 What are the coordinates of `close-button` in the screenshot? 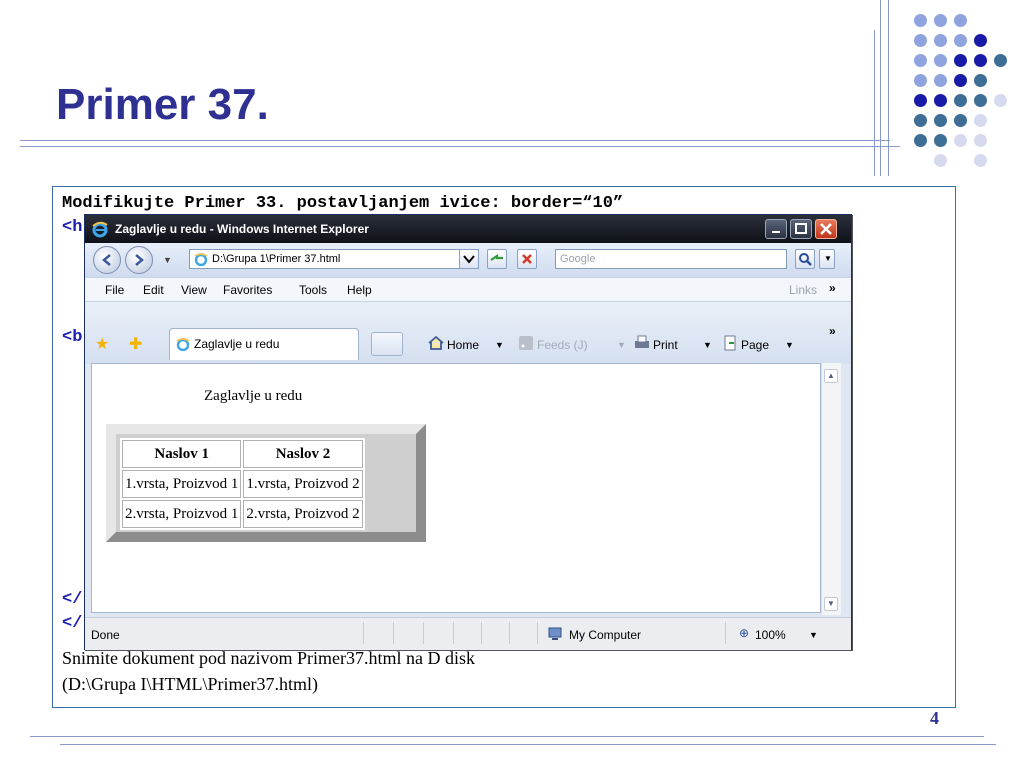 It's located at (826, 229).